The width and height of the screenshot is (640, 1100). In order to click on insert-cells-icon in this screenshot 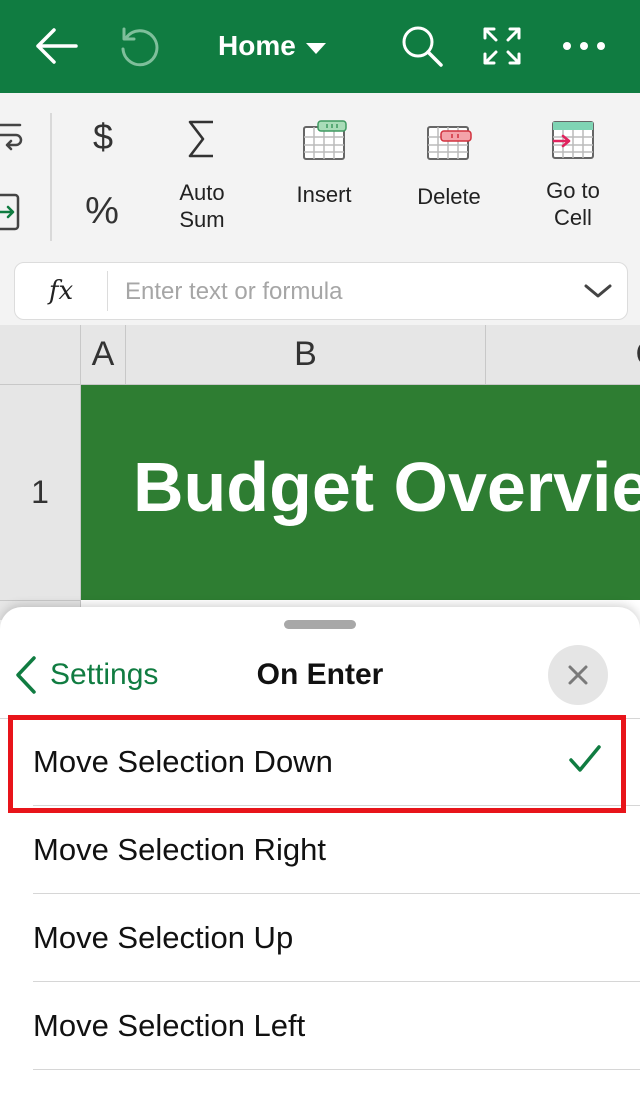, I will do `click(325, 140)`.